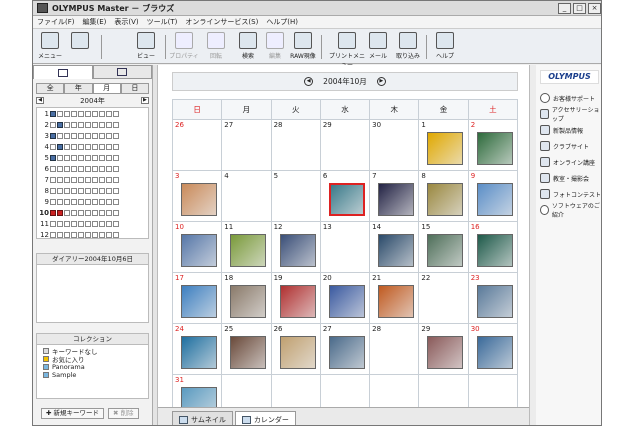  Describe the element at coordinates (381, 81) in the screenshot. I see `next-month-button: ▶` at that location.